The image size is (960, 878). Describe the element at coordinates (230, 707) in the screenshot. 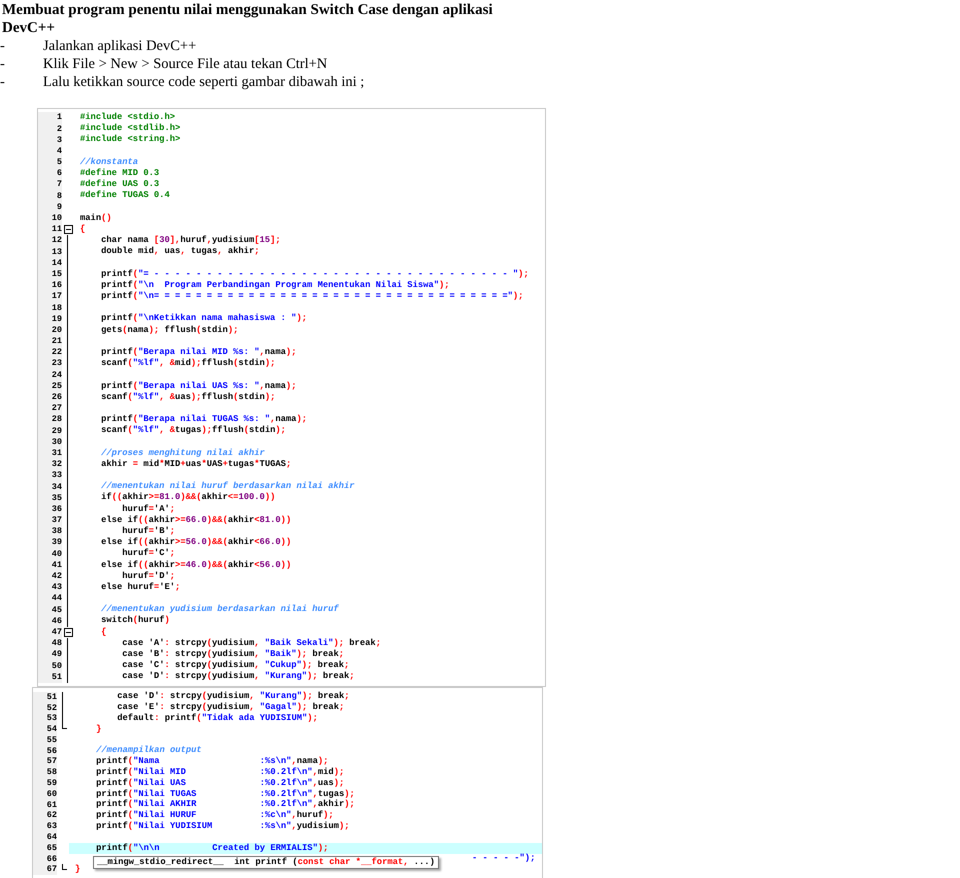

I see `code-line: case 'E': strcpy(yudisium, "Gagal"); break;` at that location.